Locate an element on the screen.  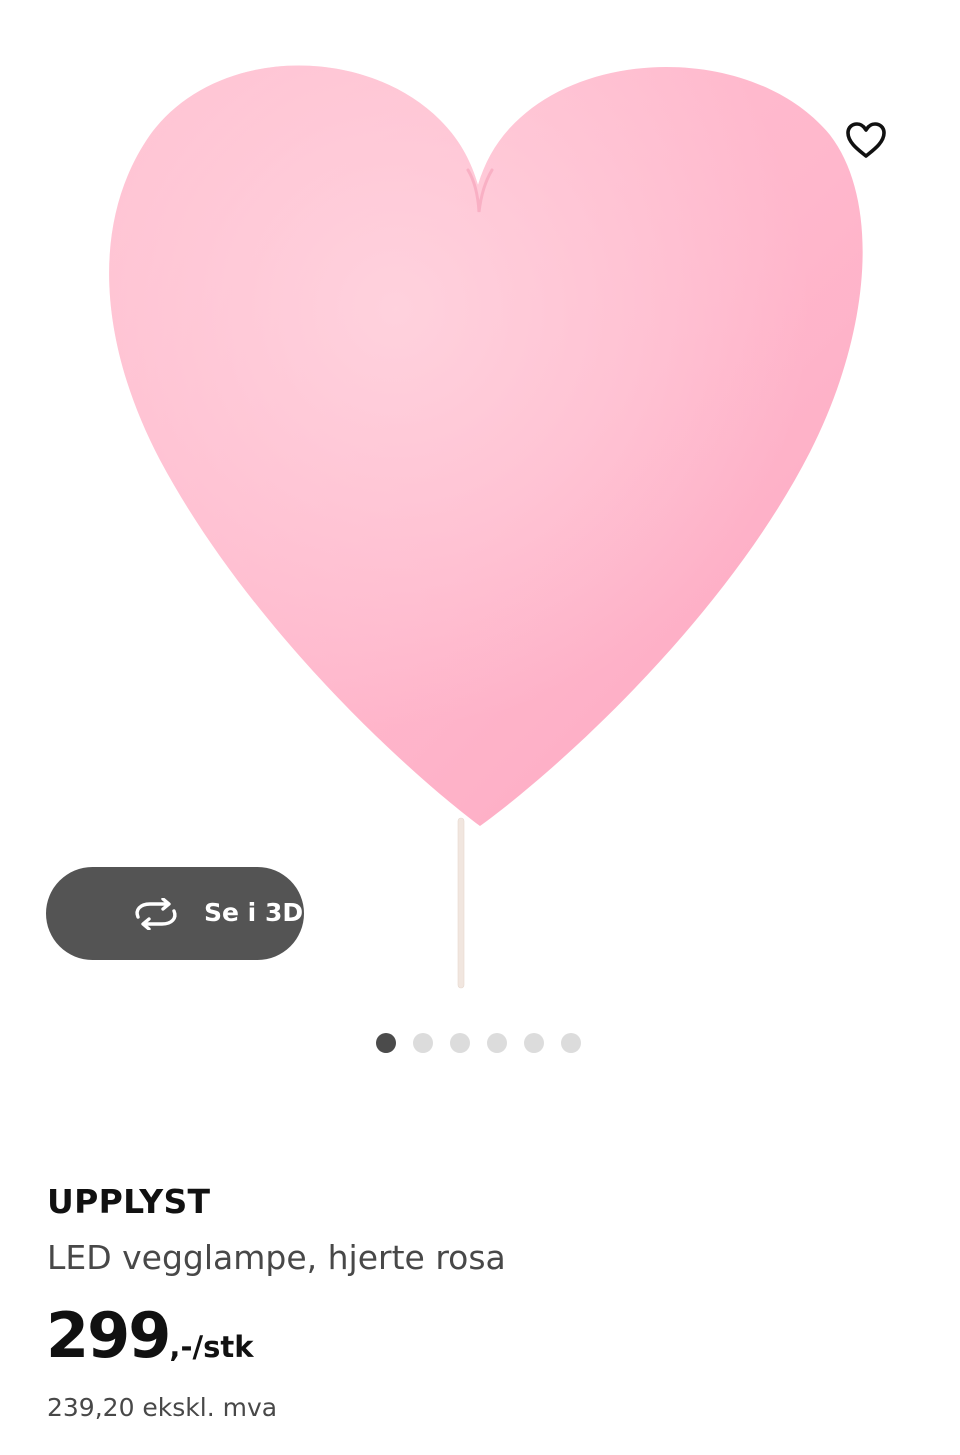
image-pagination is located at coordinates (478, 1043).